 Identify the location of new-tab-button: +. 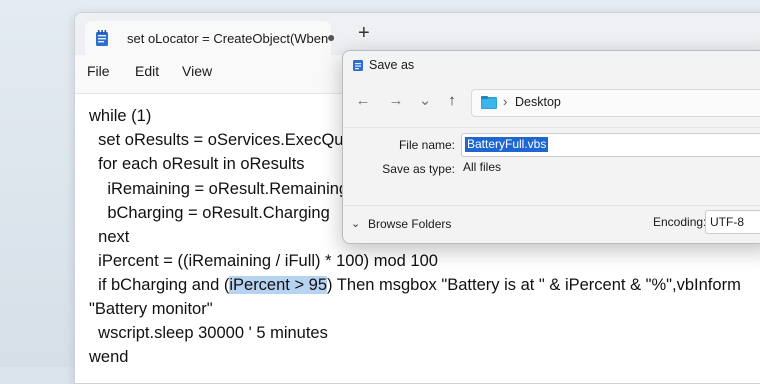
(364, 33).